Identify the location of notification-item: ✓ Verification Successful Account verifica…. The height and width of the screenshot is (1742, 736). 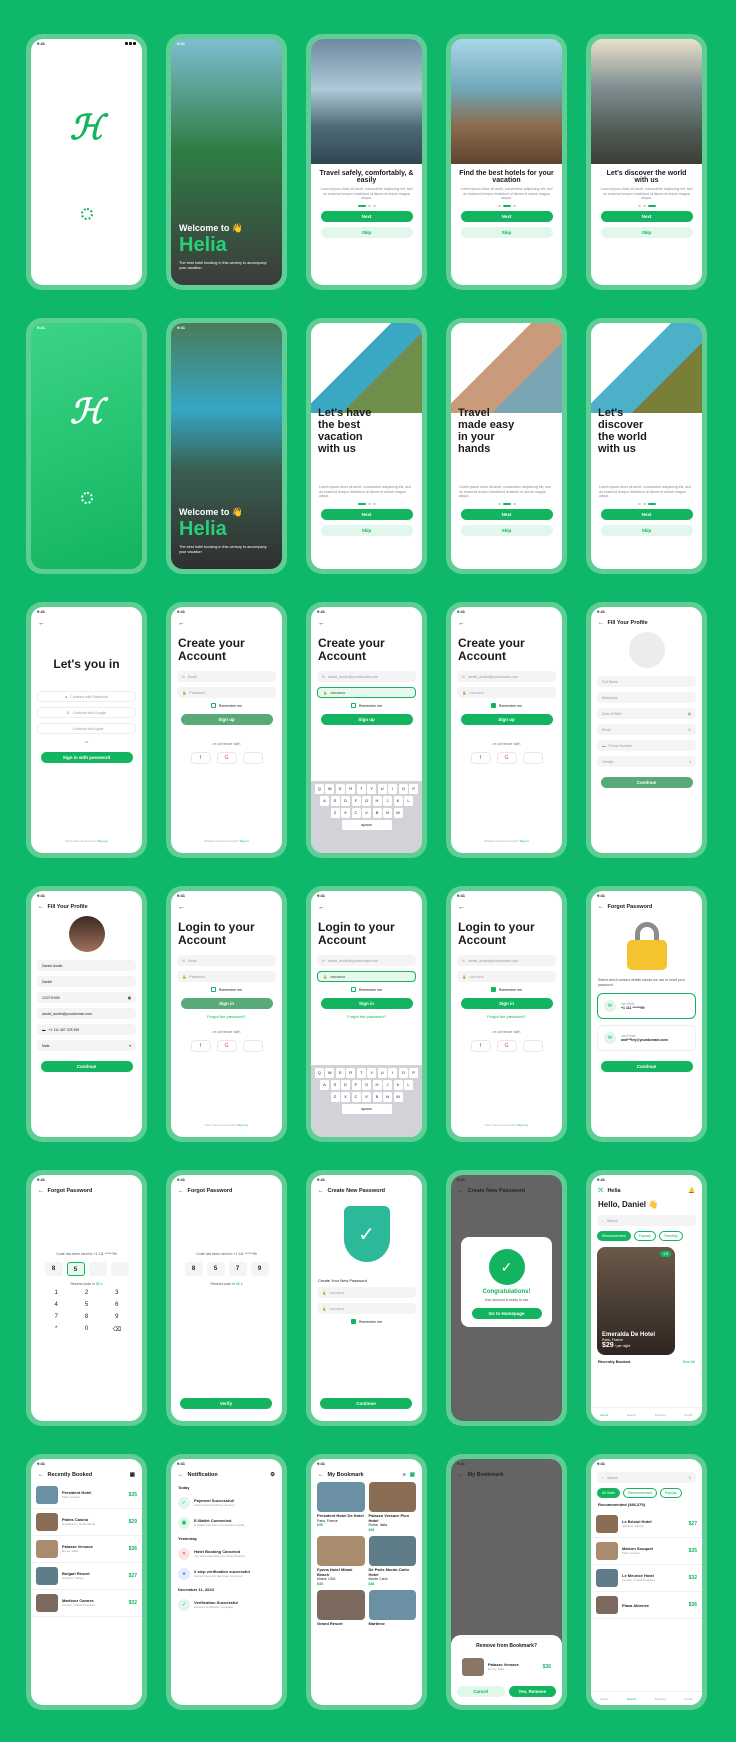
(226, 1605).